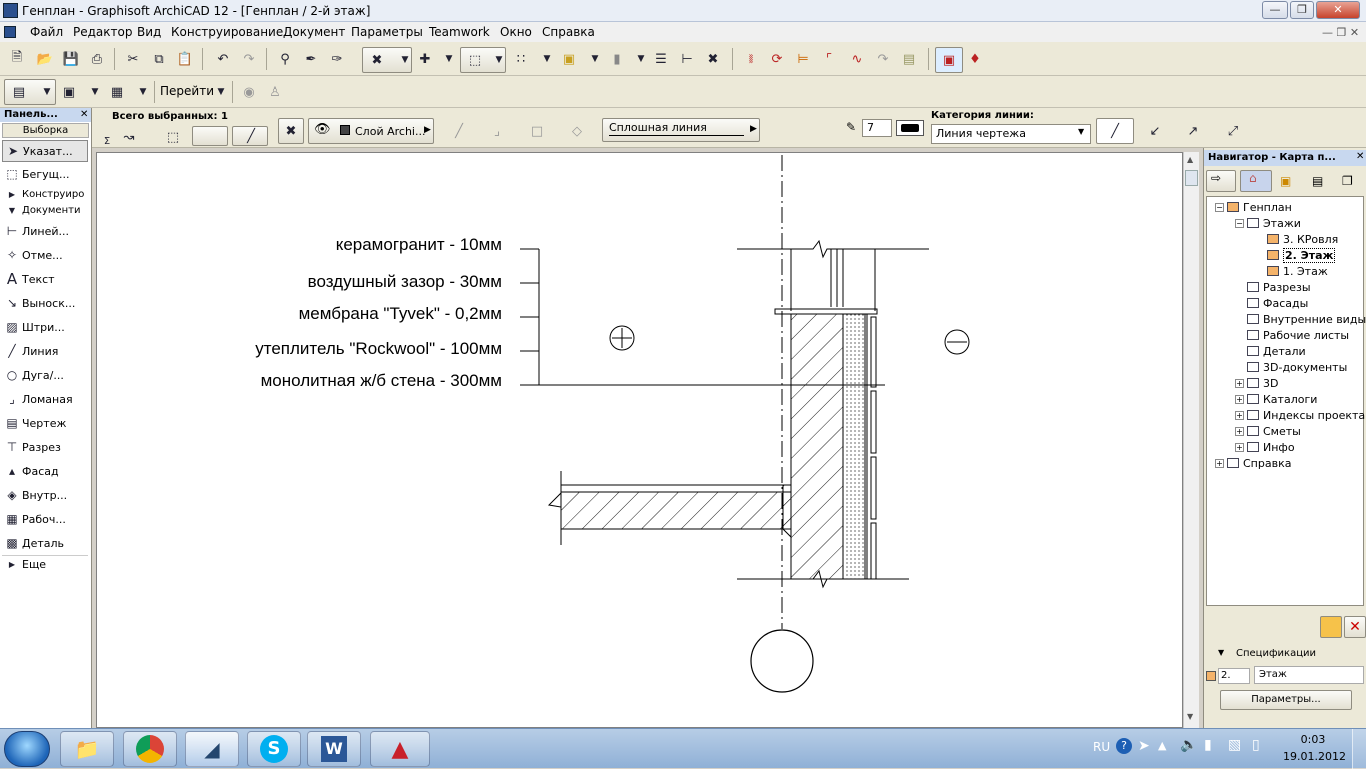 This screenshot has width=1366, height=769. Describe the element at coordinates (45, 471) in the screenshot. I see `tool-elevation: ▴ Фасад` at that location.